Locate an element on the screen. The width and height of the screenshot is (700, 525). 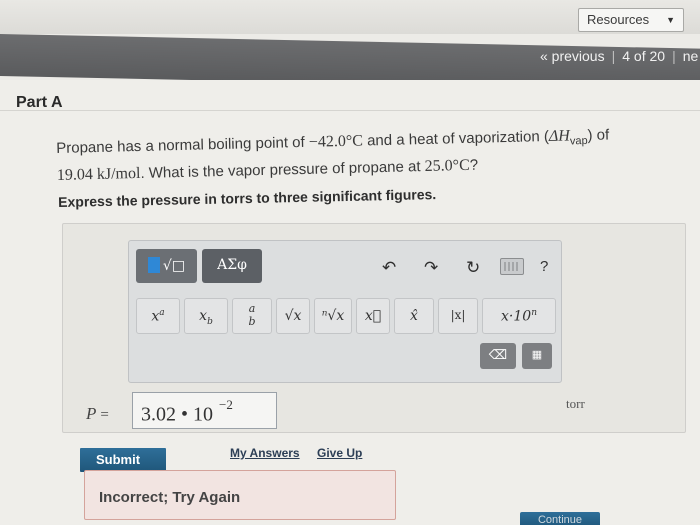
answer-variable: P = is located at coordinates (97, 414).